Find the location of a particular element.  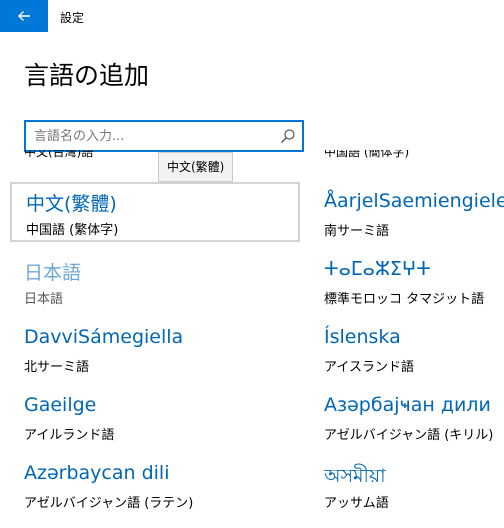

language-item-azerbaijani-latin: Azərbaycan dili アゼルバイジャン語 (ラテン) is located at coordinates (148, 486).